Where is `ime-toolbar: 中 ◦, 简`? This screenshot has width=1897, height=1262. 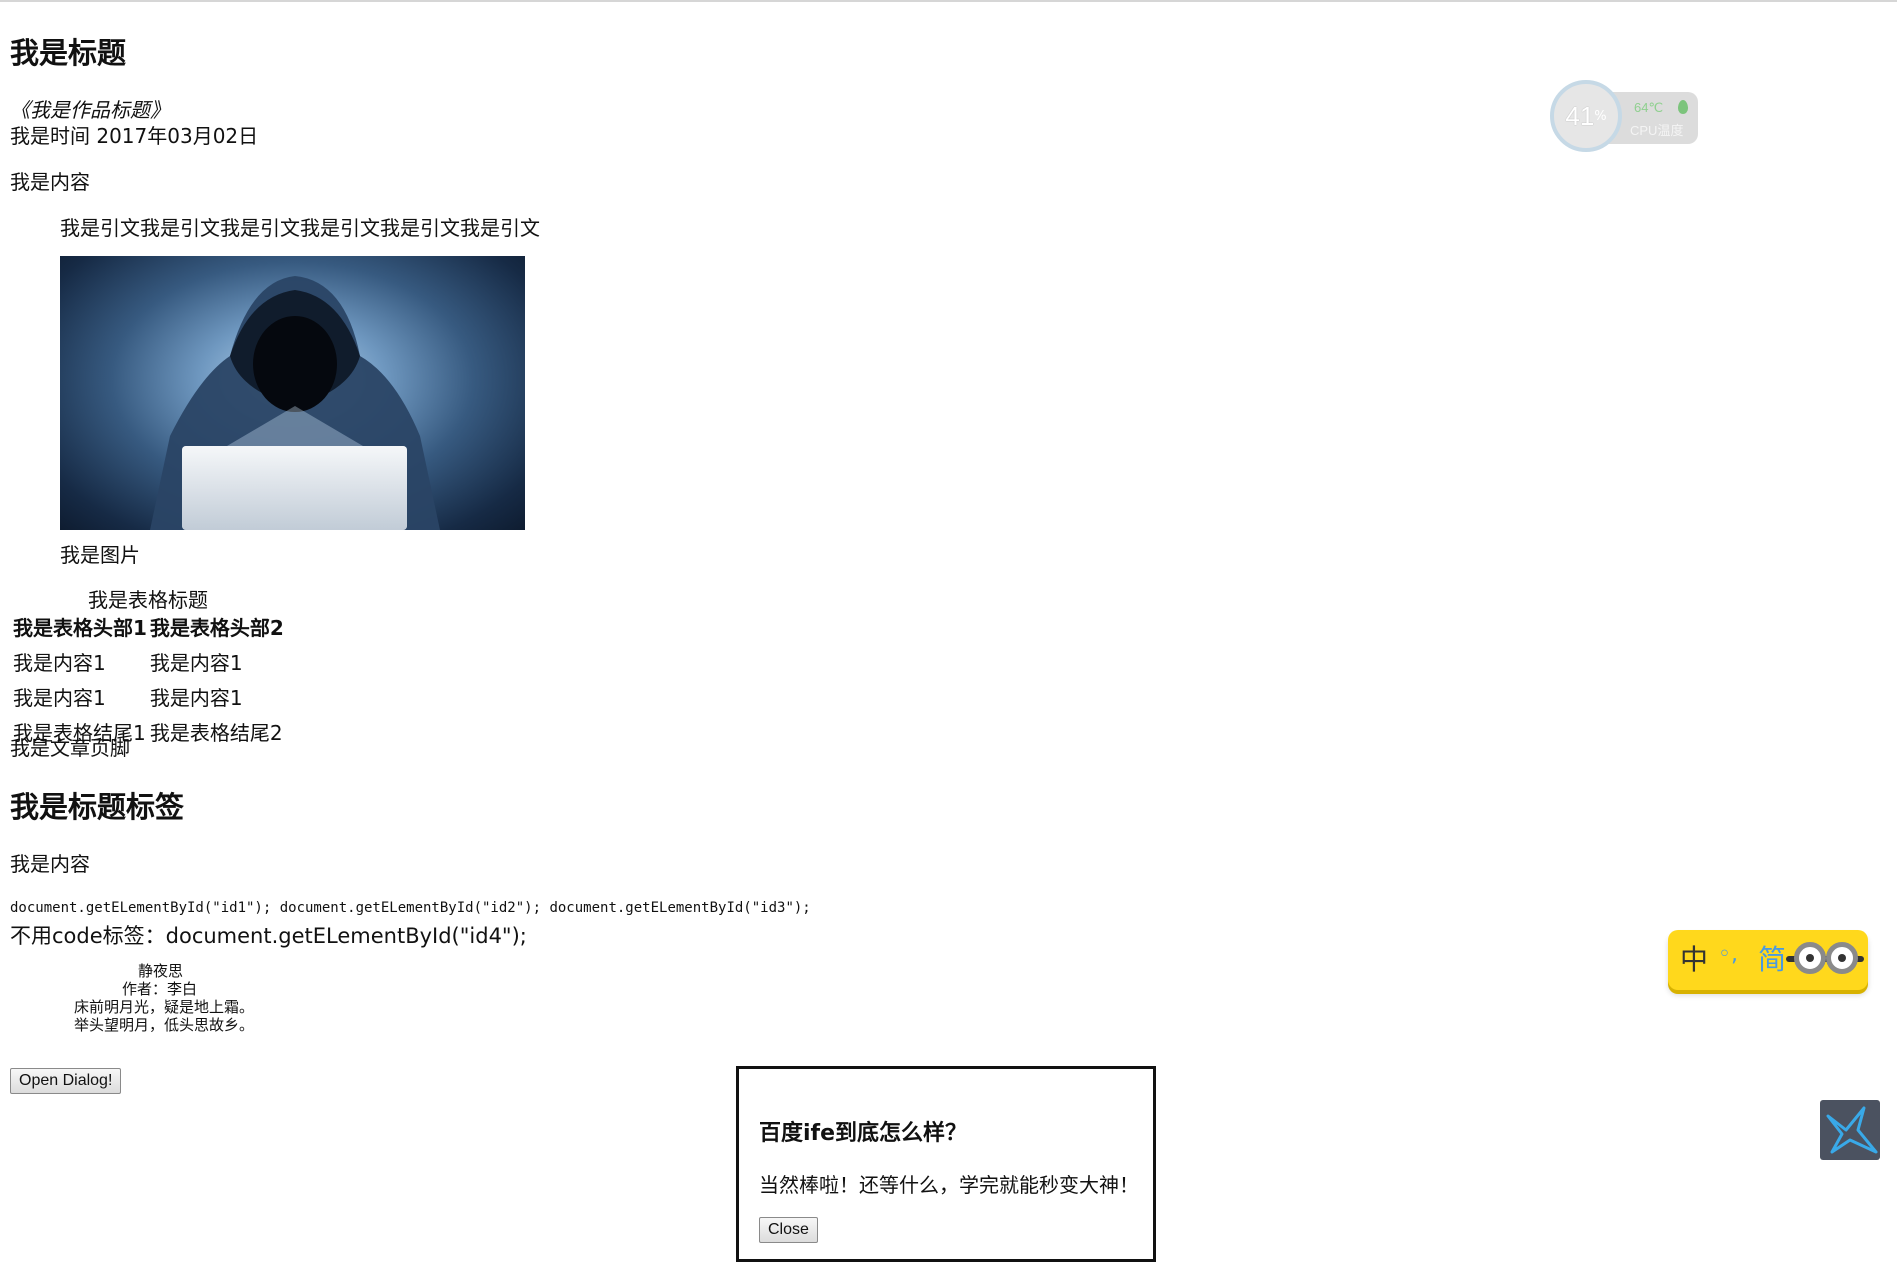 ime-toolbar: 中 ◦, 简 is located at coordinates (1768, 960).